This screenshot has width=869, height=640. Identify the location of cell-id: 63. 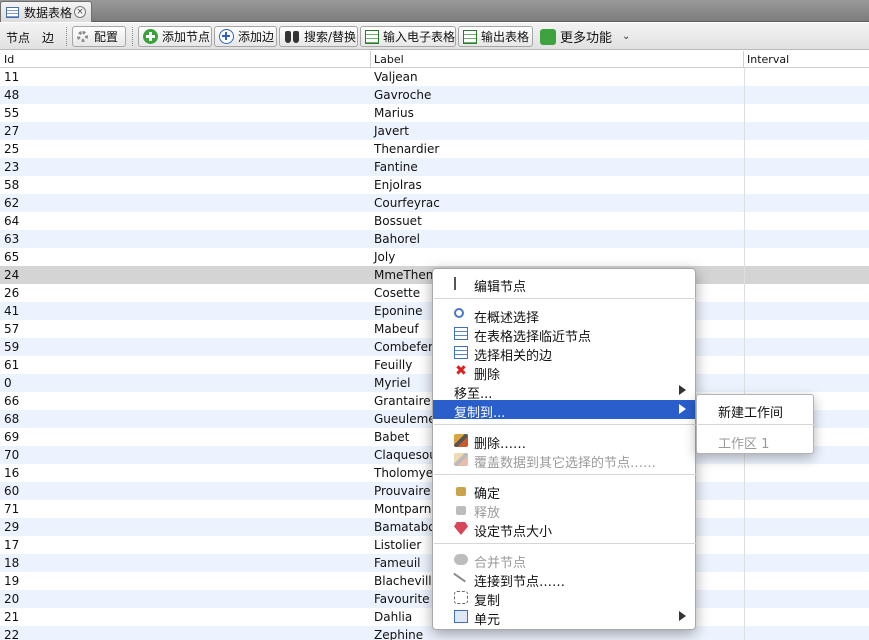
(11, 239).